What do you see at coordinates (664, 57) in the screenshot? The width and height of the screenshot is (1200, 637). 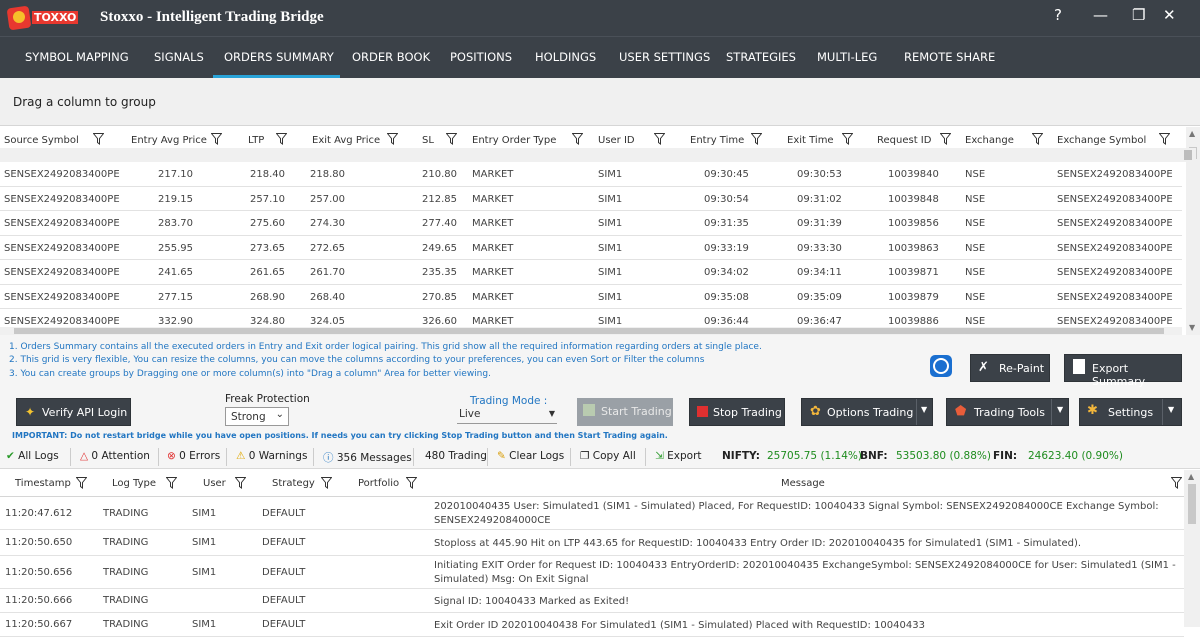 I see `tab-user-settings: USER SETTINGS` at bounding box center [664, 57].